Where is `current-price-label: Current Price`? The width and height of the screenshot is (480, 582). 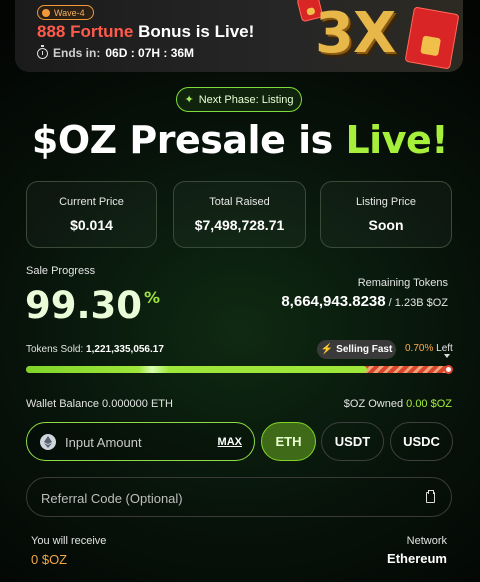 current-price-label: Current Price is located at coordinates (91, 202).